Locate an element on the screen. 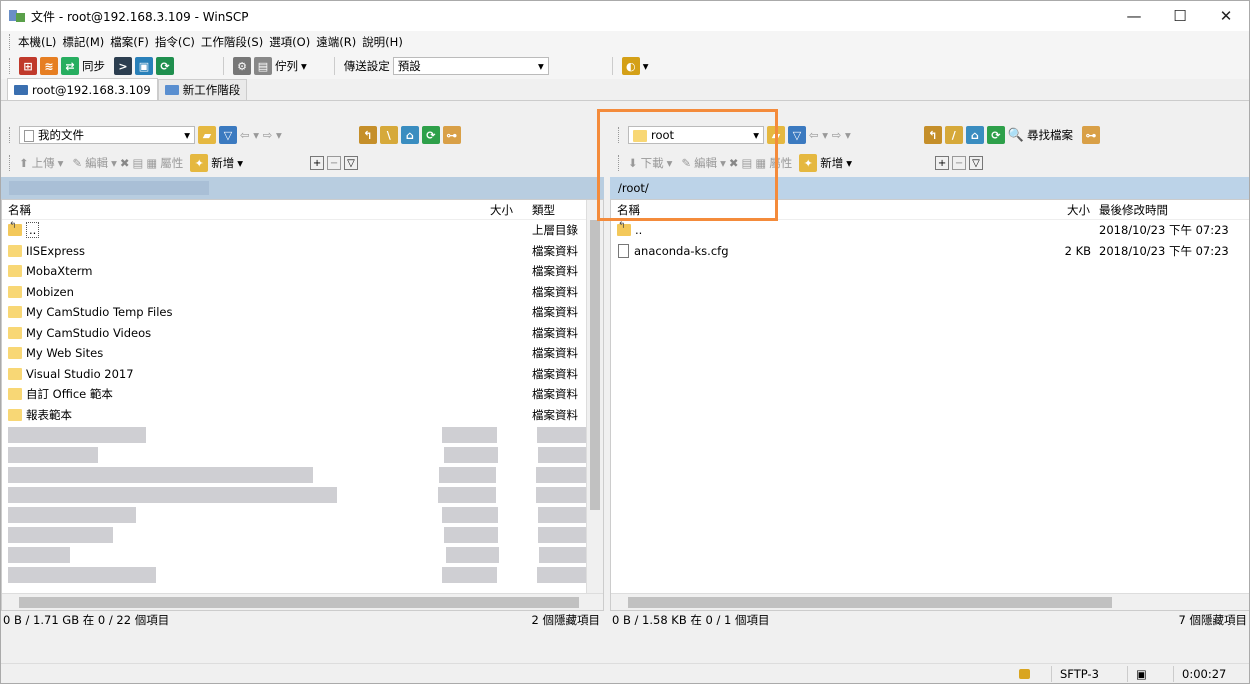 The width and height of the screenshot is (1250, 684). tab-session-root: root@192.168.3.109 is located at coordinates (82, 89).